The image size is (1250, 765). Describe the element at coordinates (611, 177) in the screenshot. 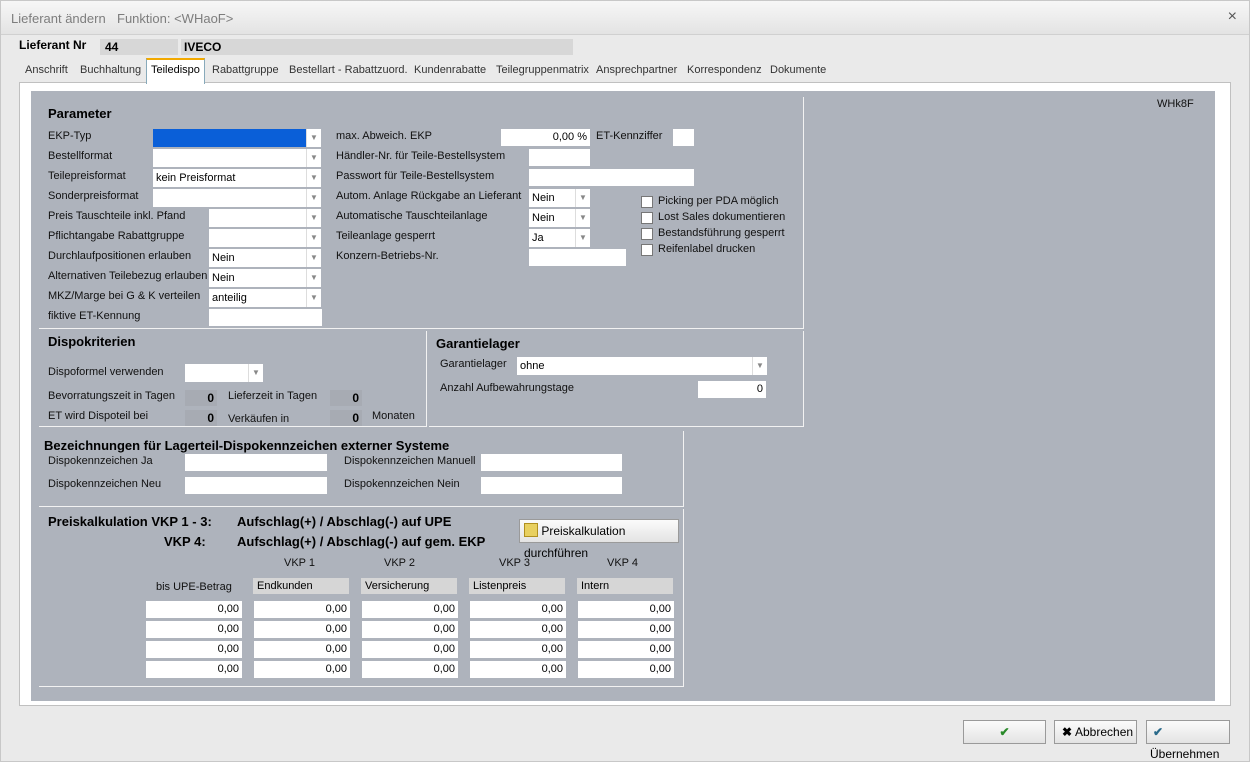

I see `passwort-input` at that location.